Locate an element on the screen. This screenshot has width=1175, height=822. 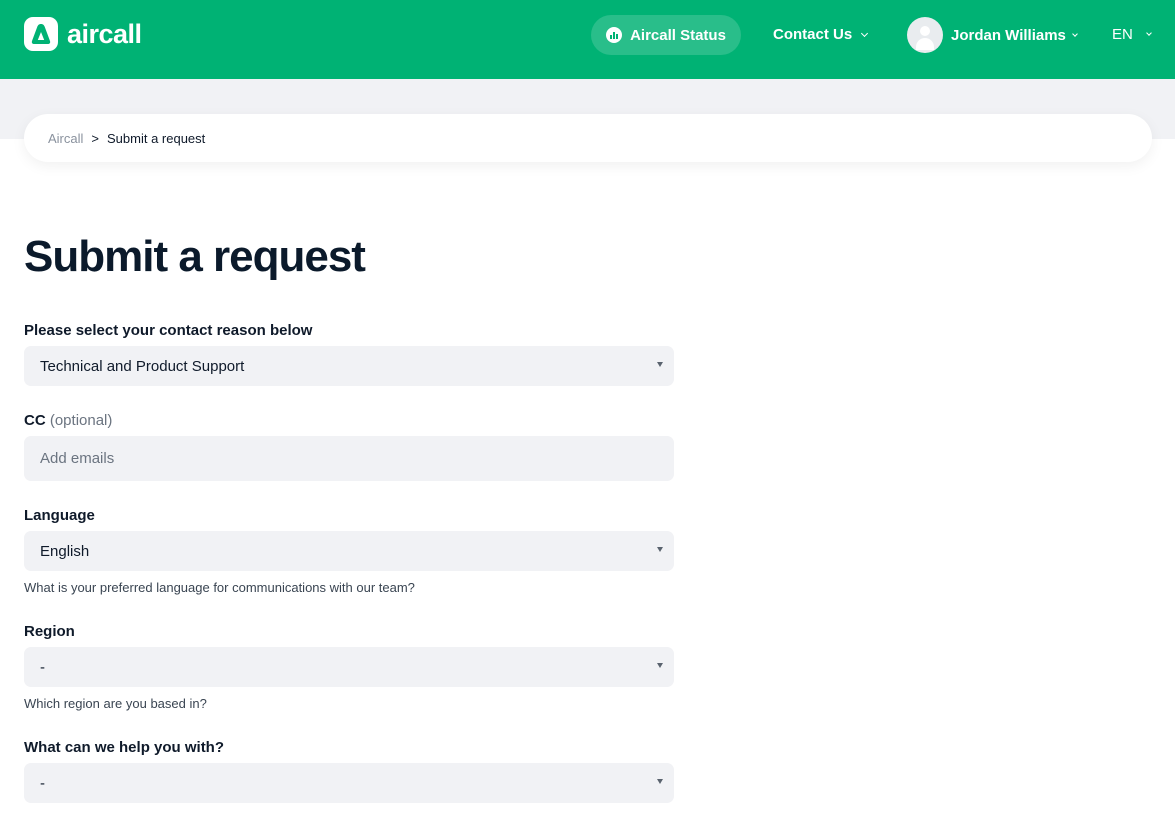
language-select: English is located at coordinates (349, 551).